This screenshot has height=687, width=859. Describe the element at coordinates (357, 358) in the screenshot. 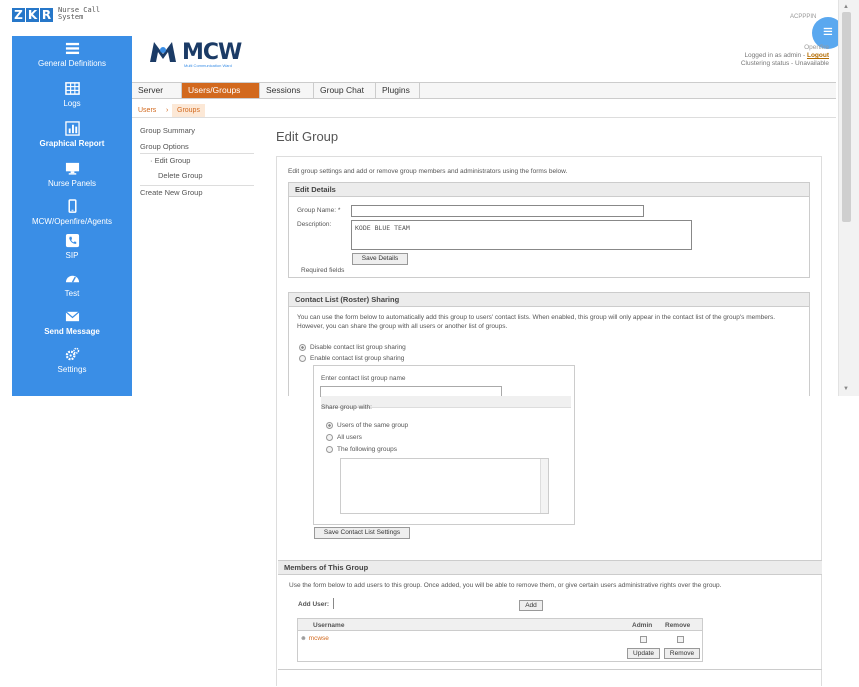

I see `enable-sharing-label: Enable contact list group sharing` at that location.